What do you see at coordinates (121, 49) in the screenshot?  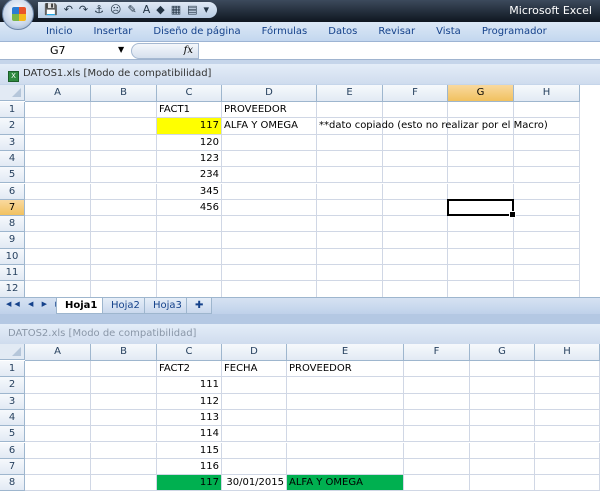 I see `chevron-down-icon: ▼` at bounding box center [121, 49].